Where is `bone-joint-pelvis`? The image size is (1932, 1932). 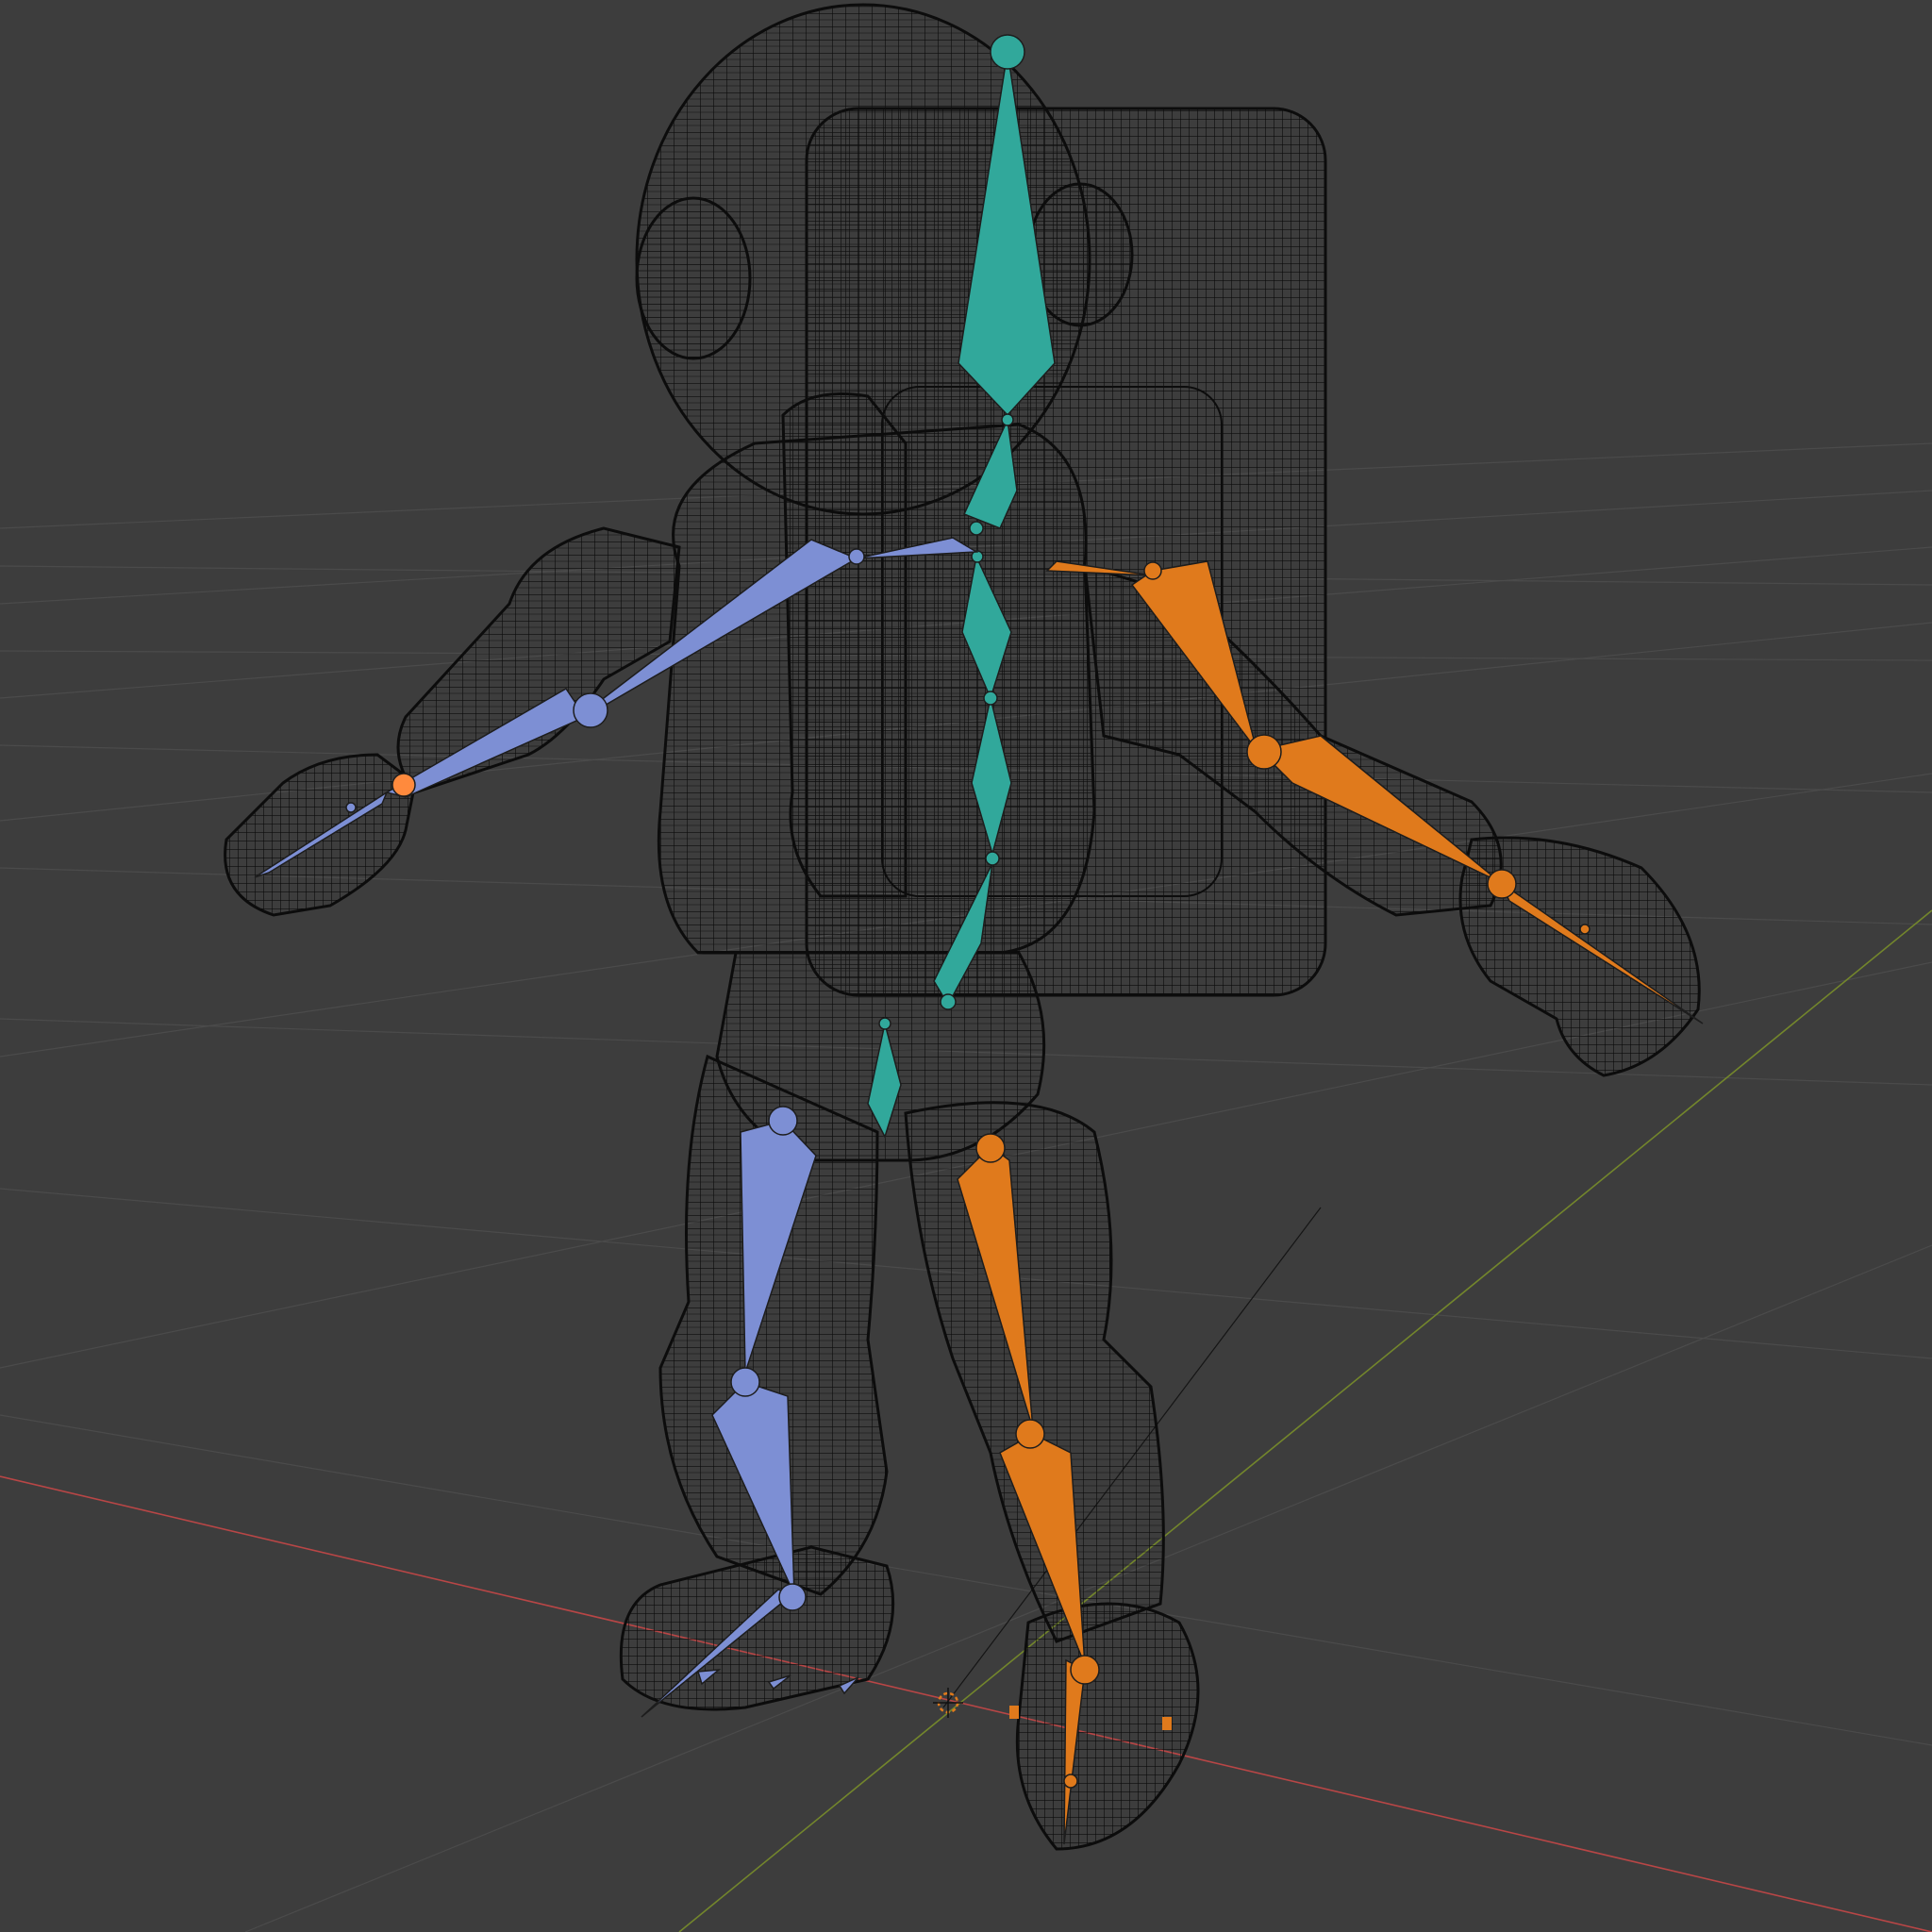
bone-joint-pelvis is located at coordinates (948, 1001).